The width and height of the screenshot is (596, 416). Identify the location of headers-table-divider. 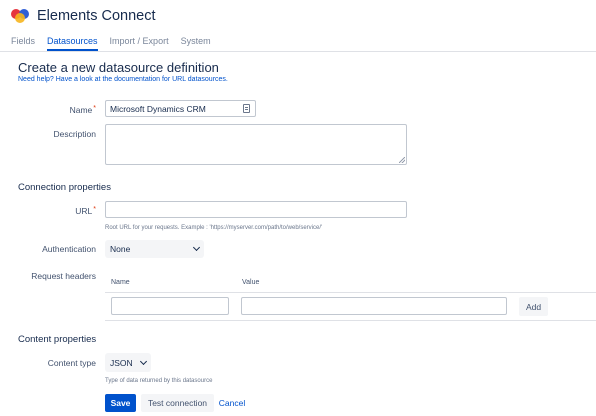
(350, 292).